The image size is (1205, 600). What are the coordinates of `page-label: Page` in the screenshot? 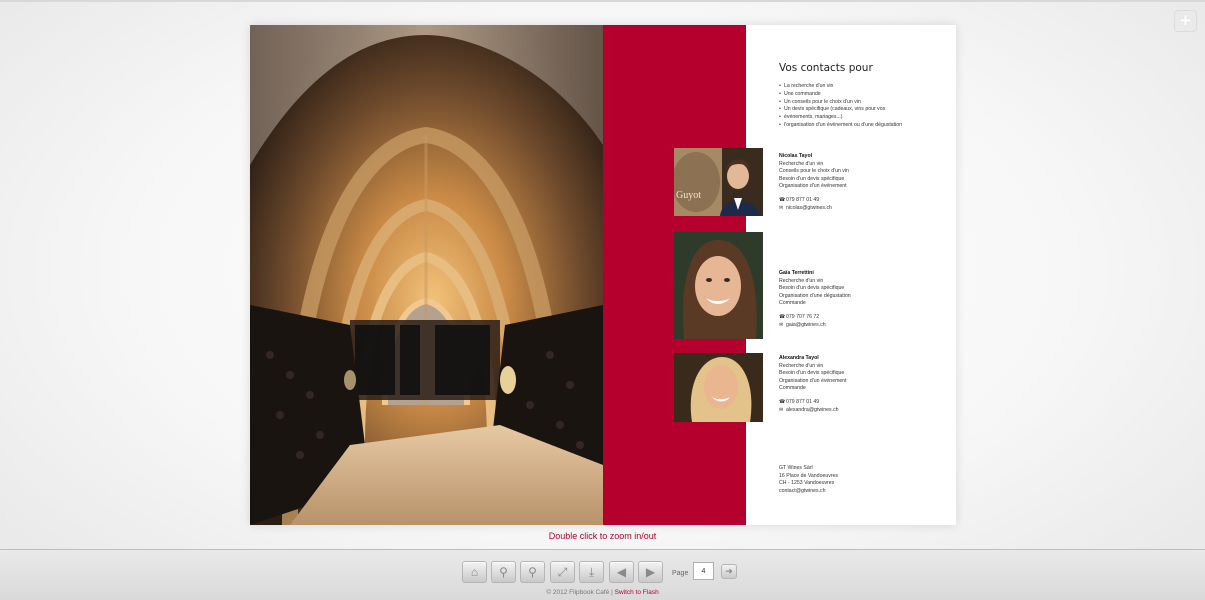 It's located at (680, 573).